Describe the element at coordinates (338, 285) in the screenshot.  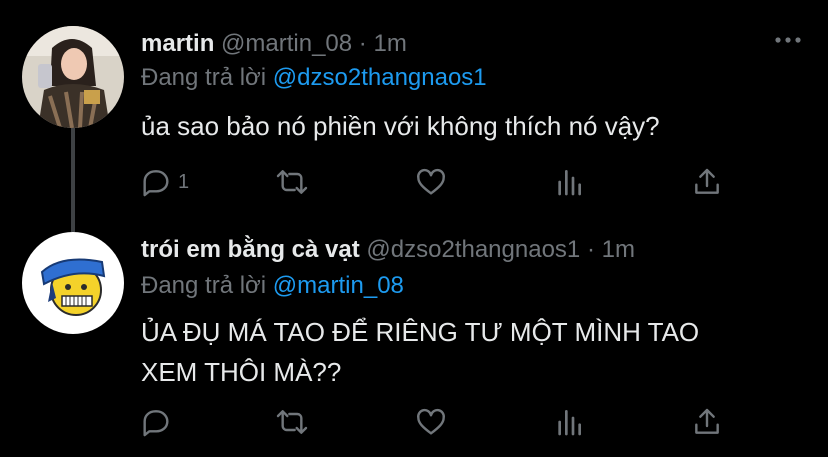
I see `reply-mention-link: @martin_08` at that location.